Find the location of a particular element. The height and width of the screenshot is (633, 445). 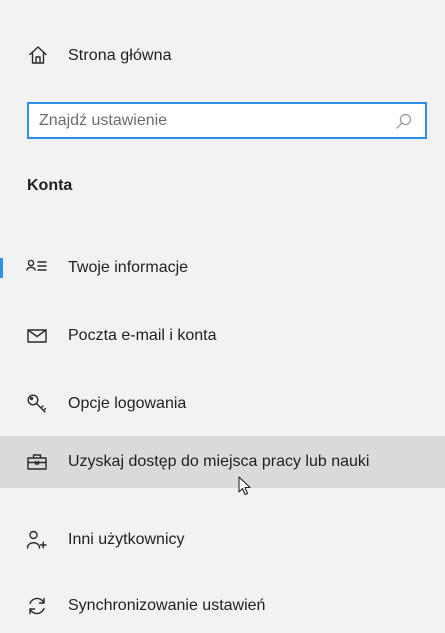

mail-icon is located at coordinates (37, 336).